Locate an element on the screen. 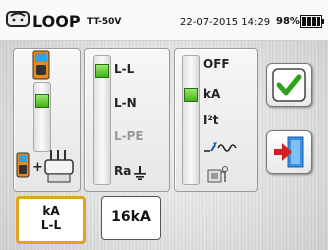 The height and width of the screenshot is (250, 328). tab-ka-ll: kA L-L is located at coordinates (51, 220).